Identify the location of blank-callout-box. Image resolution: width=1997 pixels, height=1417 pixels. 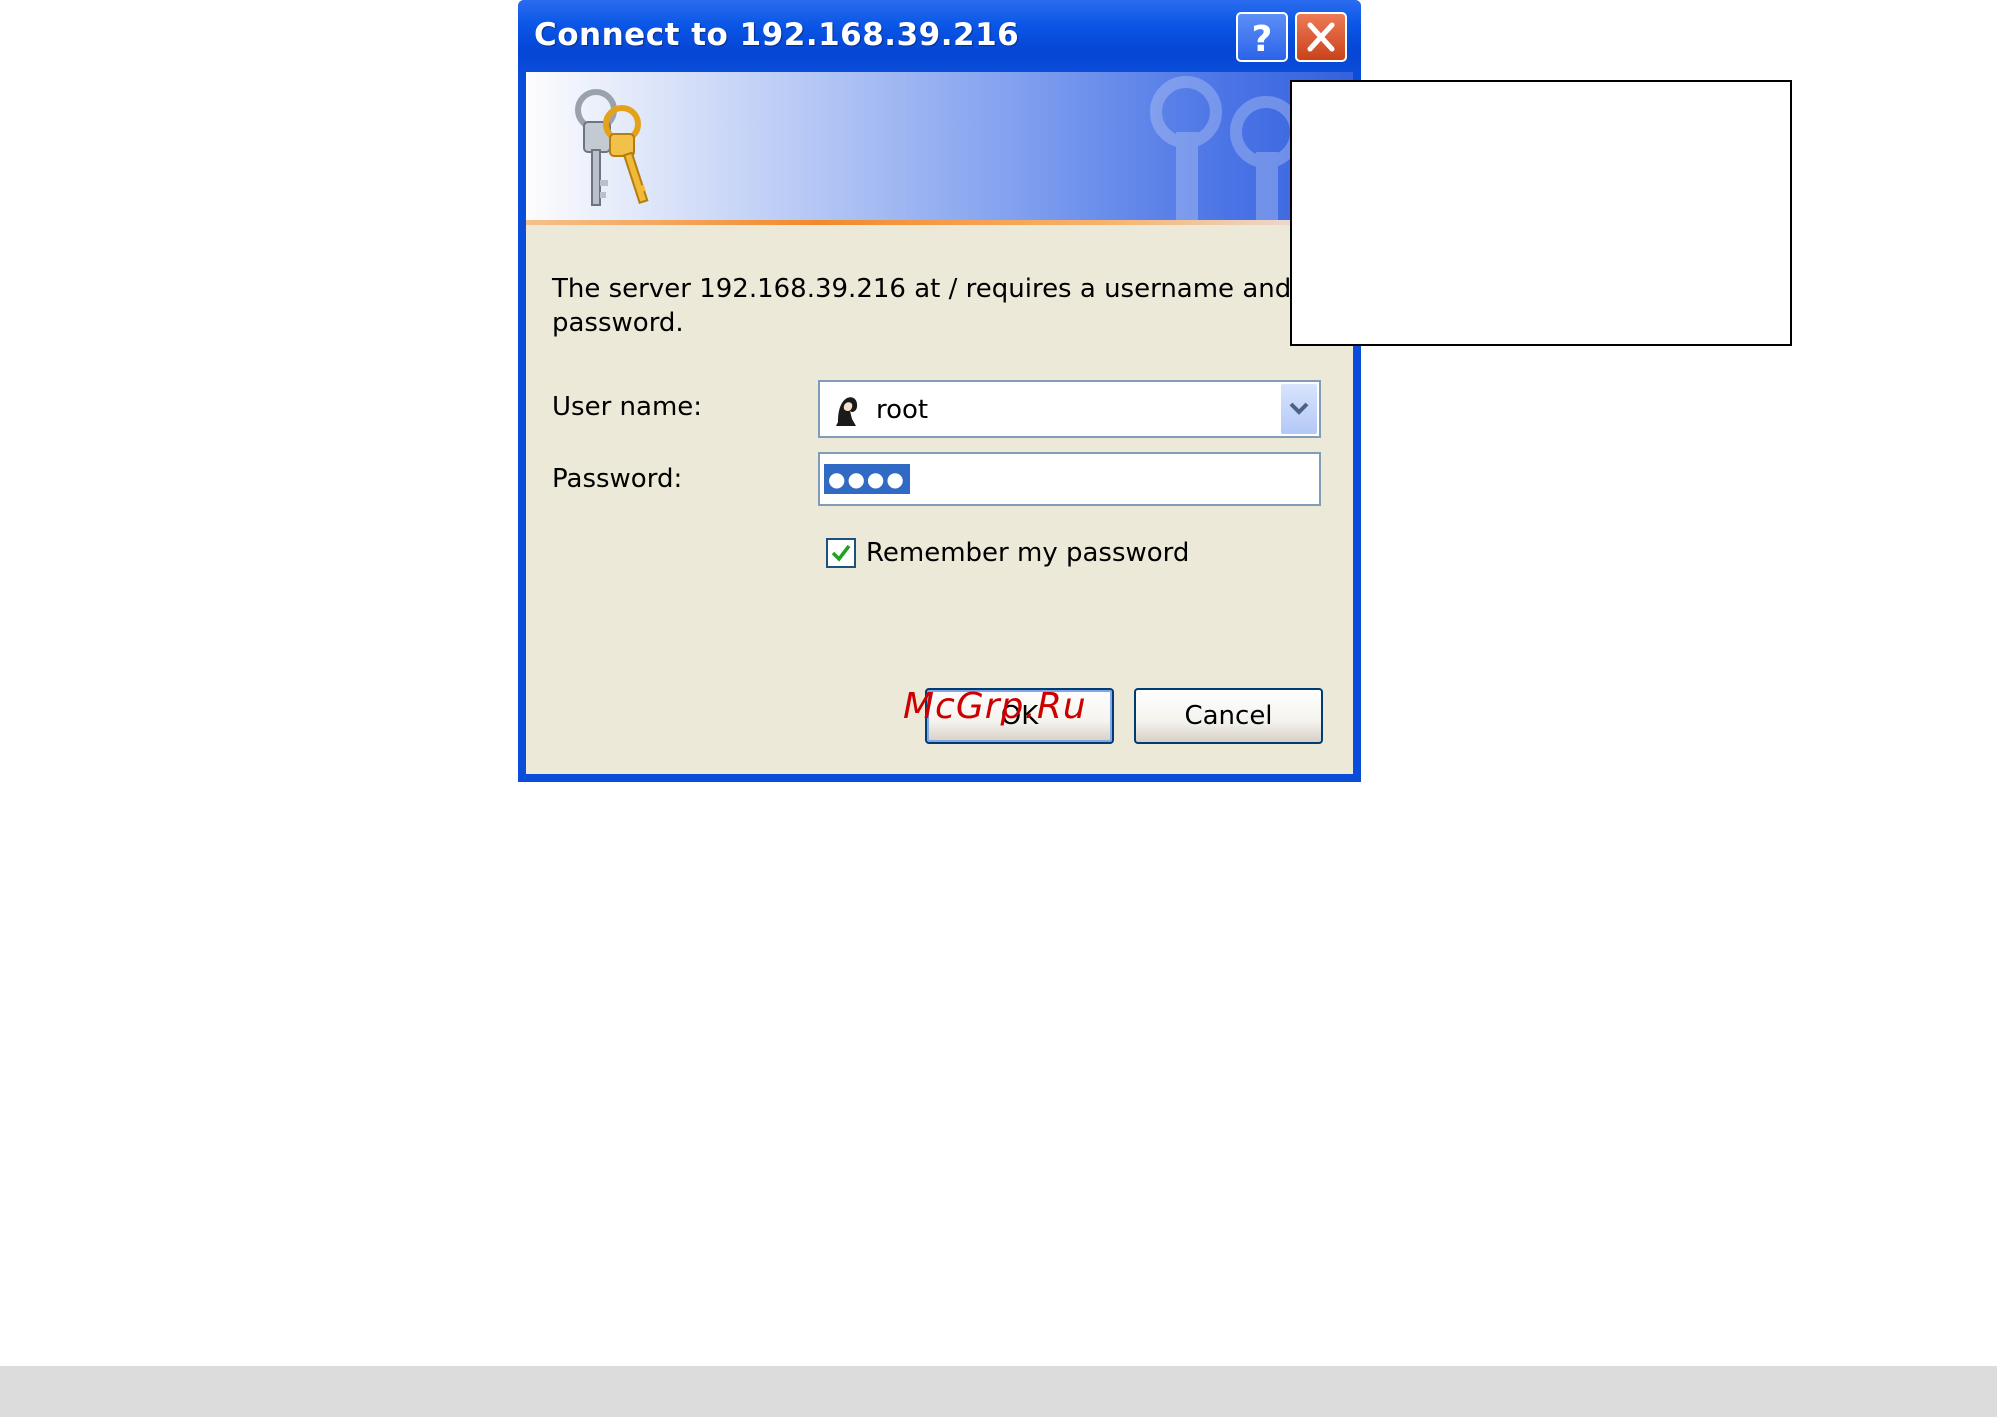
(1541, 213).